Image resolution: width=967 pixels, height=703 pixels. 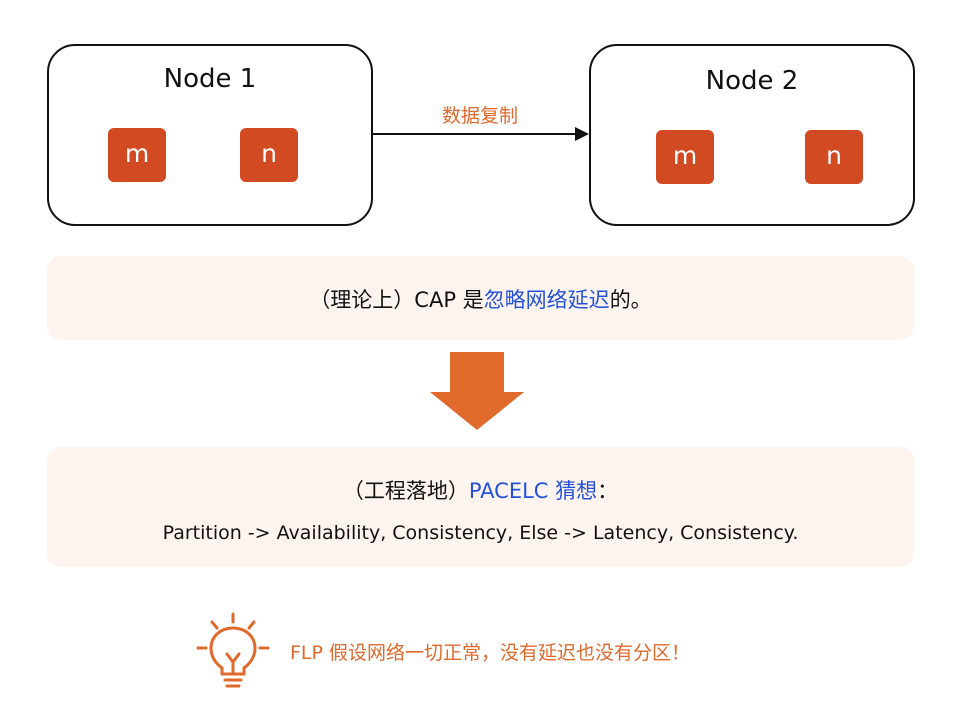 What do you see at coordinates (210, 79) in the screenshot?
I see `node-1-title: Node 1` at bounding box center [210, 79].